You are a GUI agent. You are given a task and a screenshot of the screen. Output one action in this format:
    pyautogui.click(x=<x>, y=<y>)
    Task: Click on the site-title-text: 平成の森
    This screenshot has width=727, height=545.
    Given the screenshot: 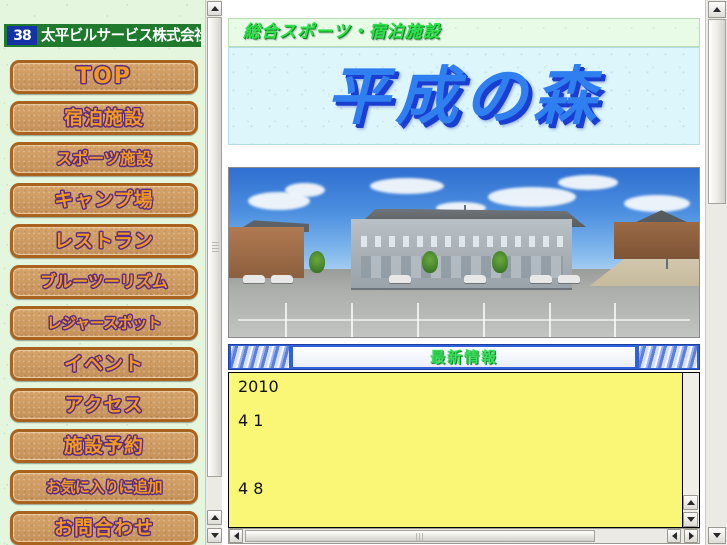 What is the action you would take?
    pyautogui.click(x=464, y=96)
    